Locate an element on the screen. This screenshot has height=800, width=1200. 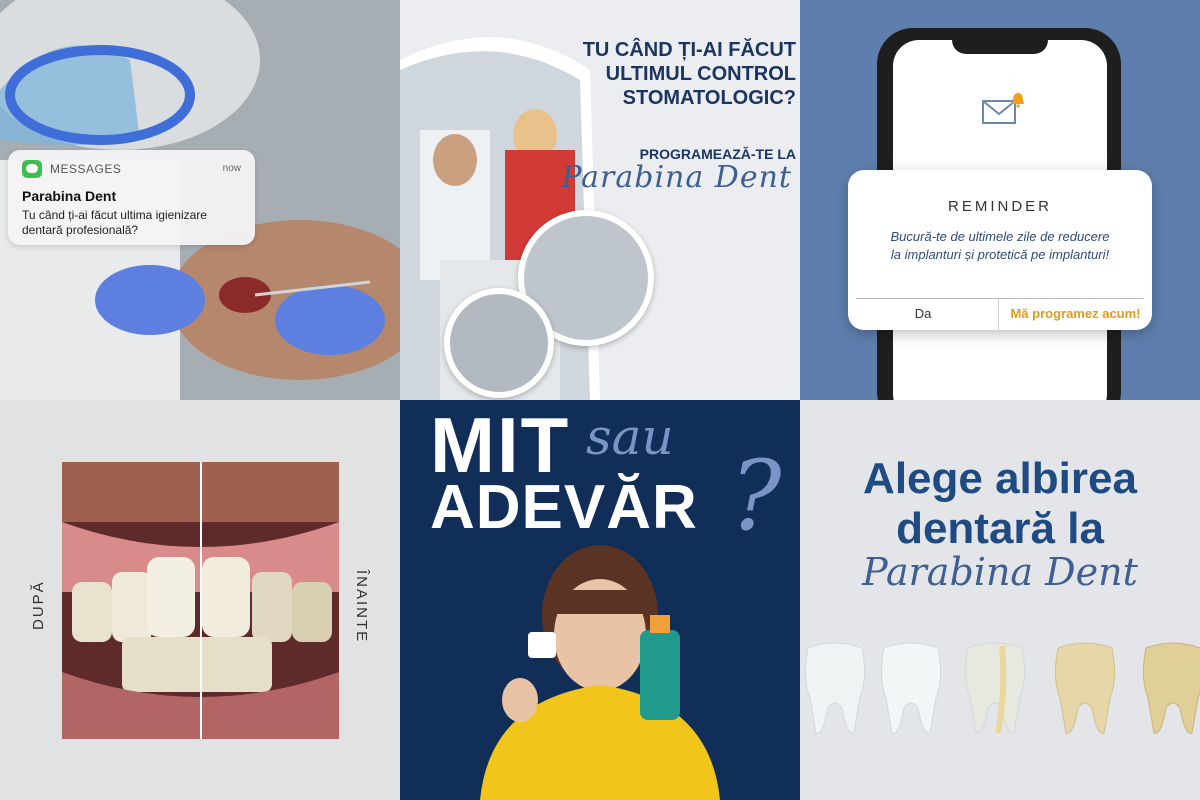
whitening-headline: Alege albirea dentară la is located at coordinates (1000, 503).